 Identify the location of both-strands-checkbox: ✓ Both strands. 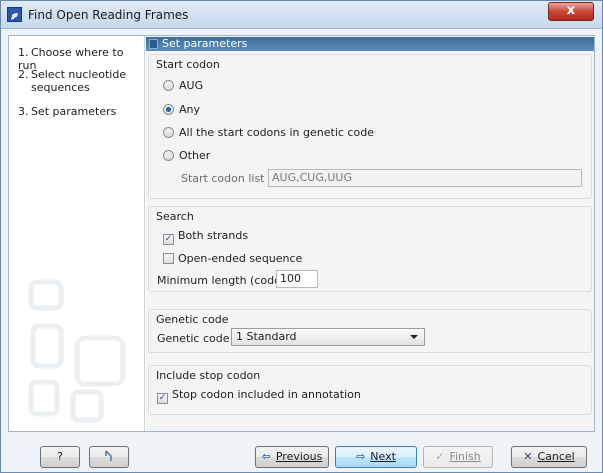
(205, 237).